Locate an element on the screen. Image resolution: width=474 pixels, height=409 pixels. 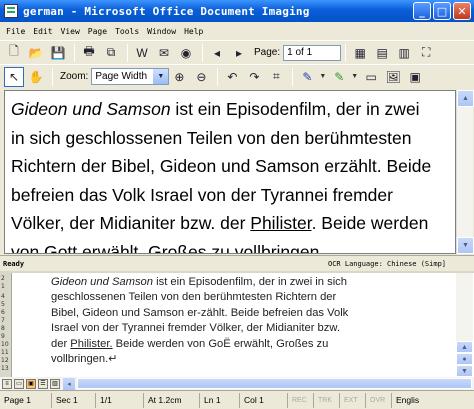
reading-layout-icon: ▥ is located at coordinates (55, 383).